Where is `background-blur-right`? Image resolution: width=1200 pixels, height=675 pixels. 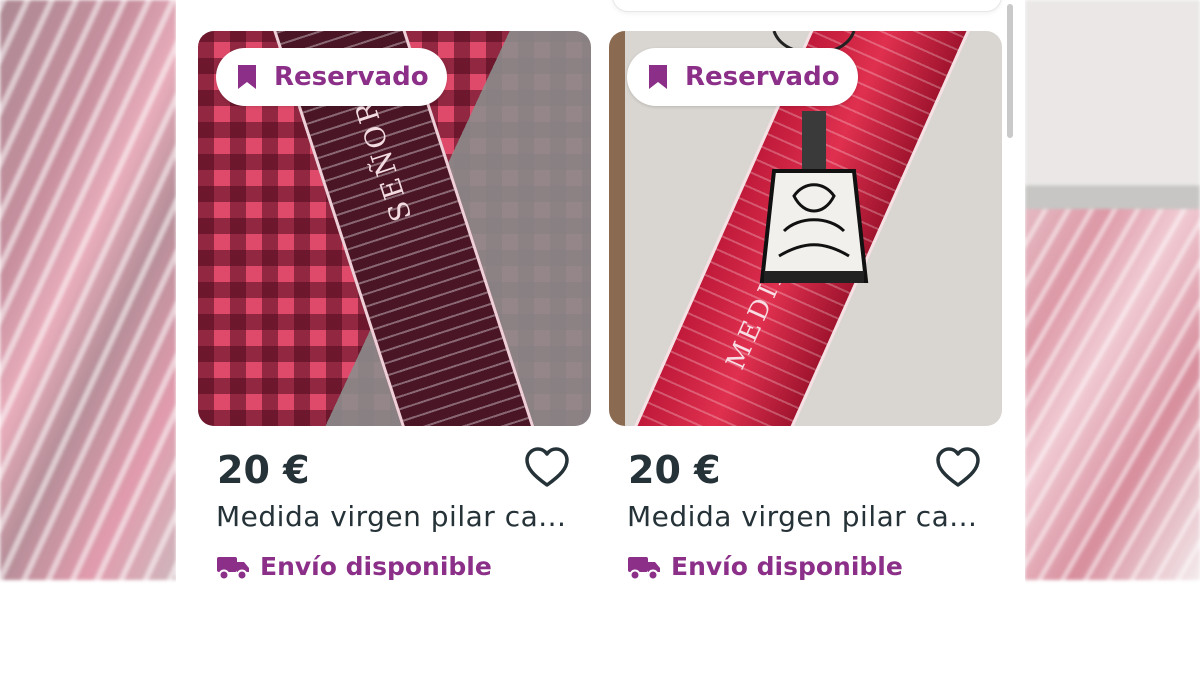
background-blur-right is located at coordinates (1112, 290).